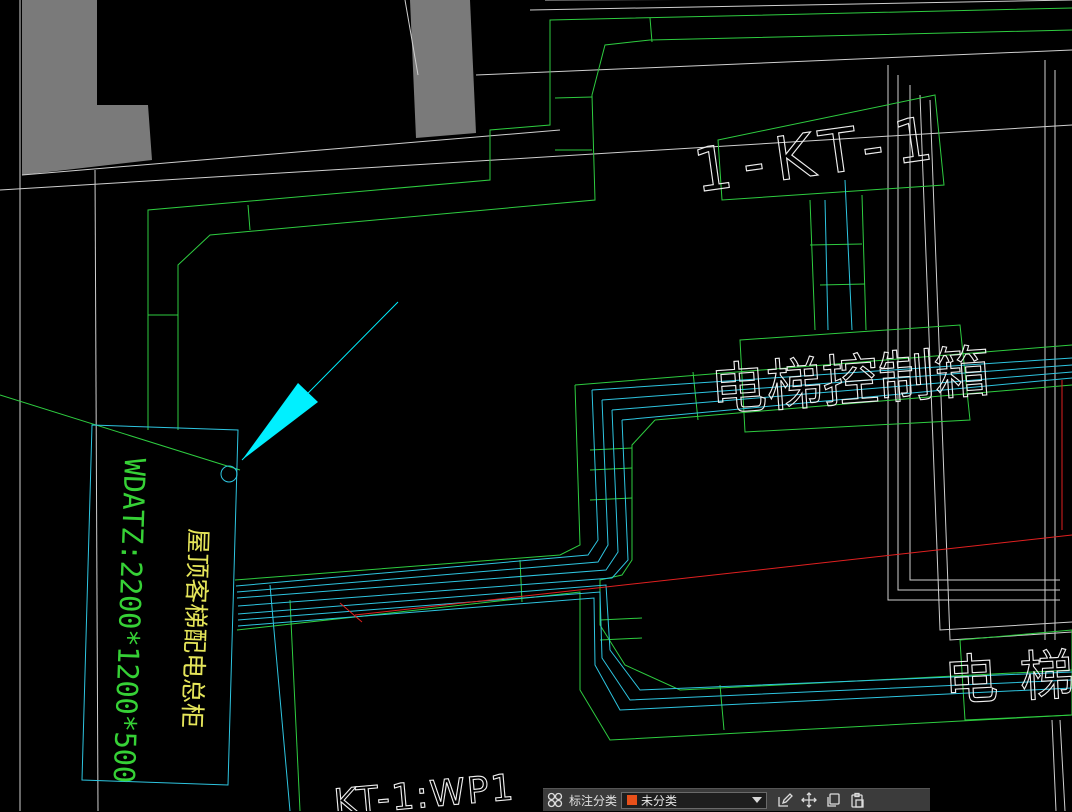  I want to click on category-value: 未分类, so click(659, 800).